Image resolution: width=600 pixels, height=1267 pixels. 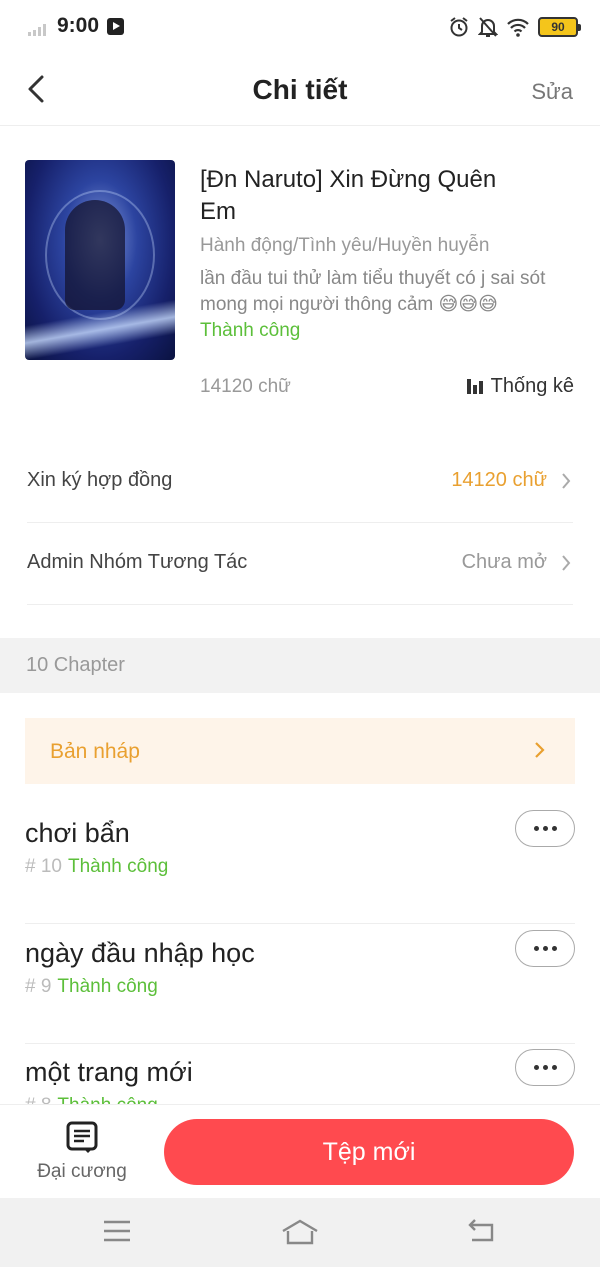 I want to click on chapter-number: # 8, so click(x=38, y=1099).